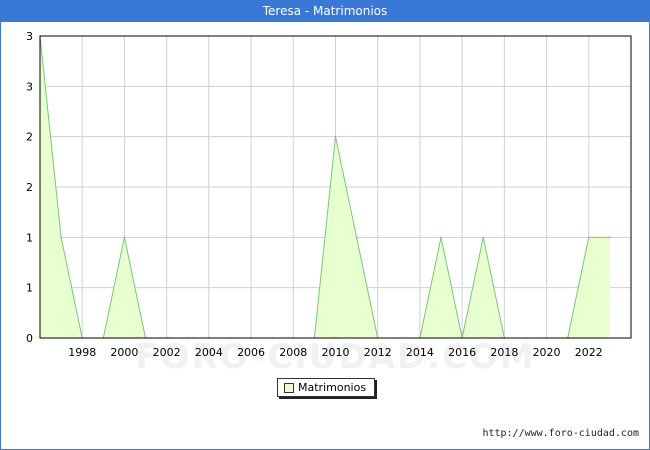 The width and height of the screenshot is (650, 450). What do you see at coordinates (82, 352) in the screenshot?
I see `x-tick-label: 1998` at bounding box center [82, 352].